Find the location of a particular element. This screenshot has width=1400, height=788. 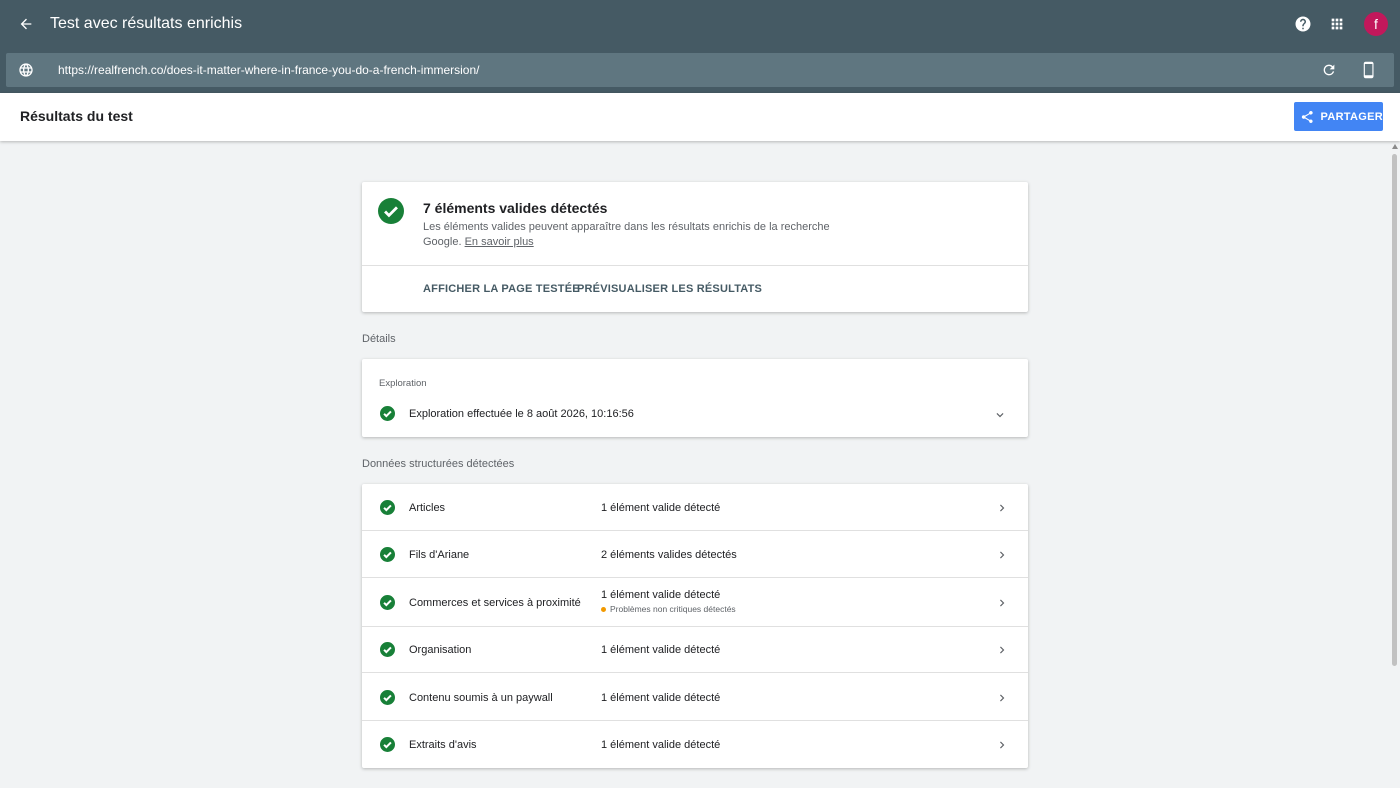

app-title: Test avec résultats enrichis is located at coordinates (146, 23).